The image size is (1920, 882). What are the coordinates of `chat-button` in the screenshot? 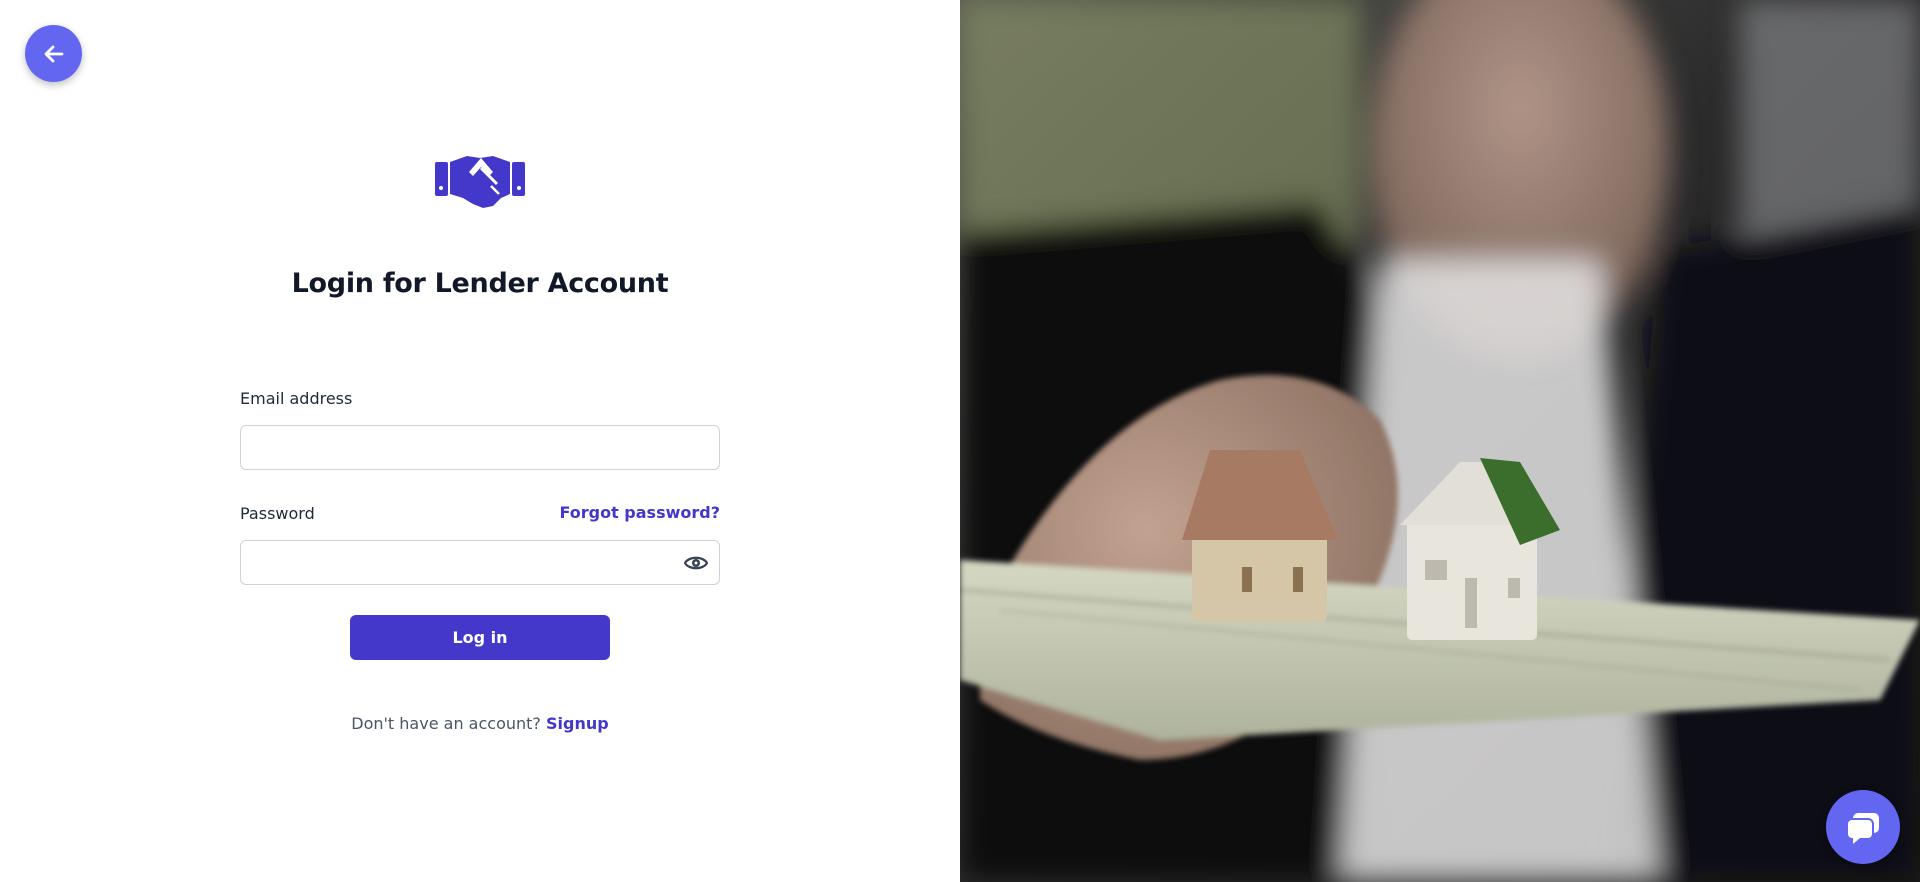 It's located at (1863, 827).